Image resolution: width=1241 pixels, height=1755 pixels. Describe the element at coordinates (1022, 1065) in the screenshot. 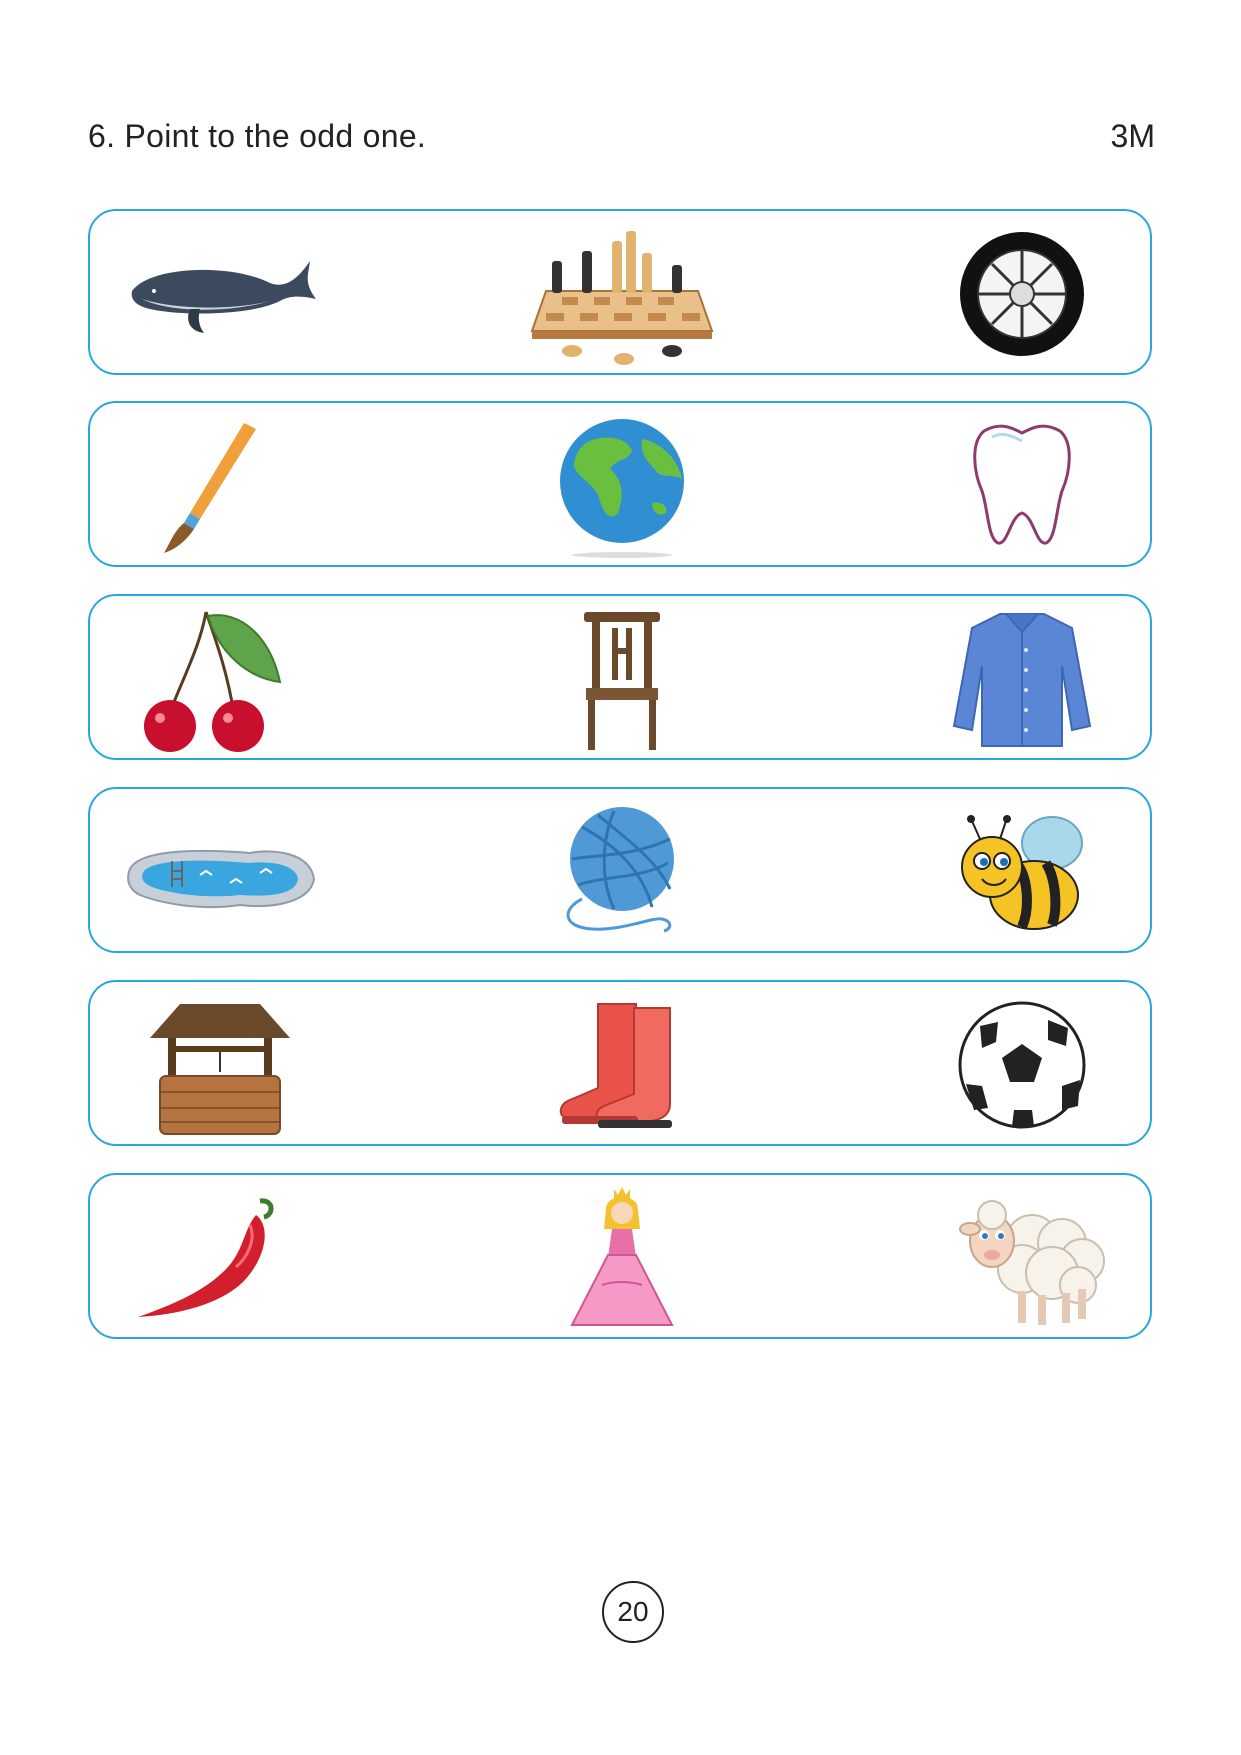

I see `football-icon` at that location.